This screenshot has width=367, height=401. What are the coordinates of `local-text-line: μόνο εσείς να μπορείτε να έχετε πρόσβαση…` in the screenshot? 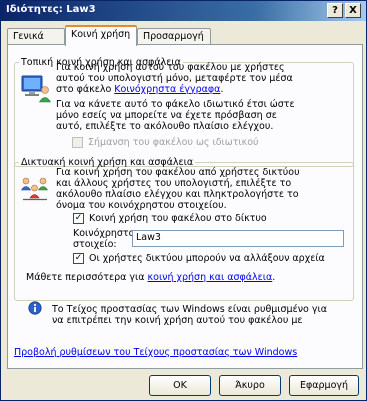 It's located at (166, 115).